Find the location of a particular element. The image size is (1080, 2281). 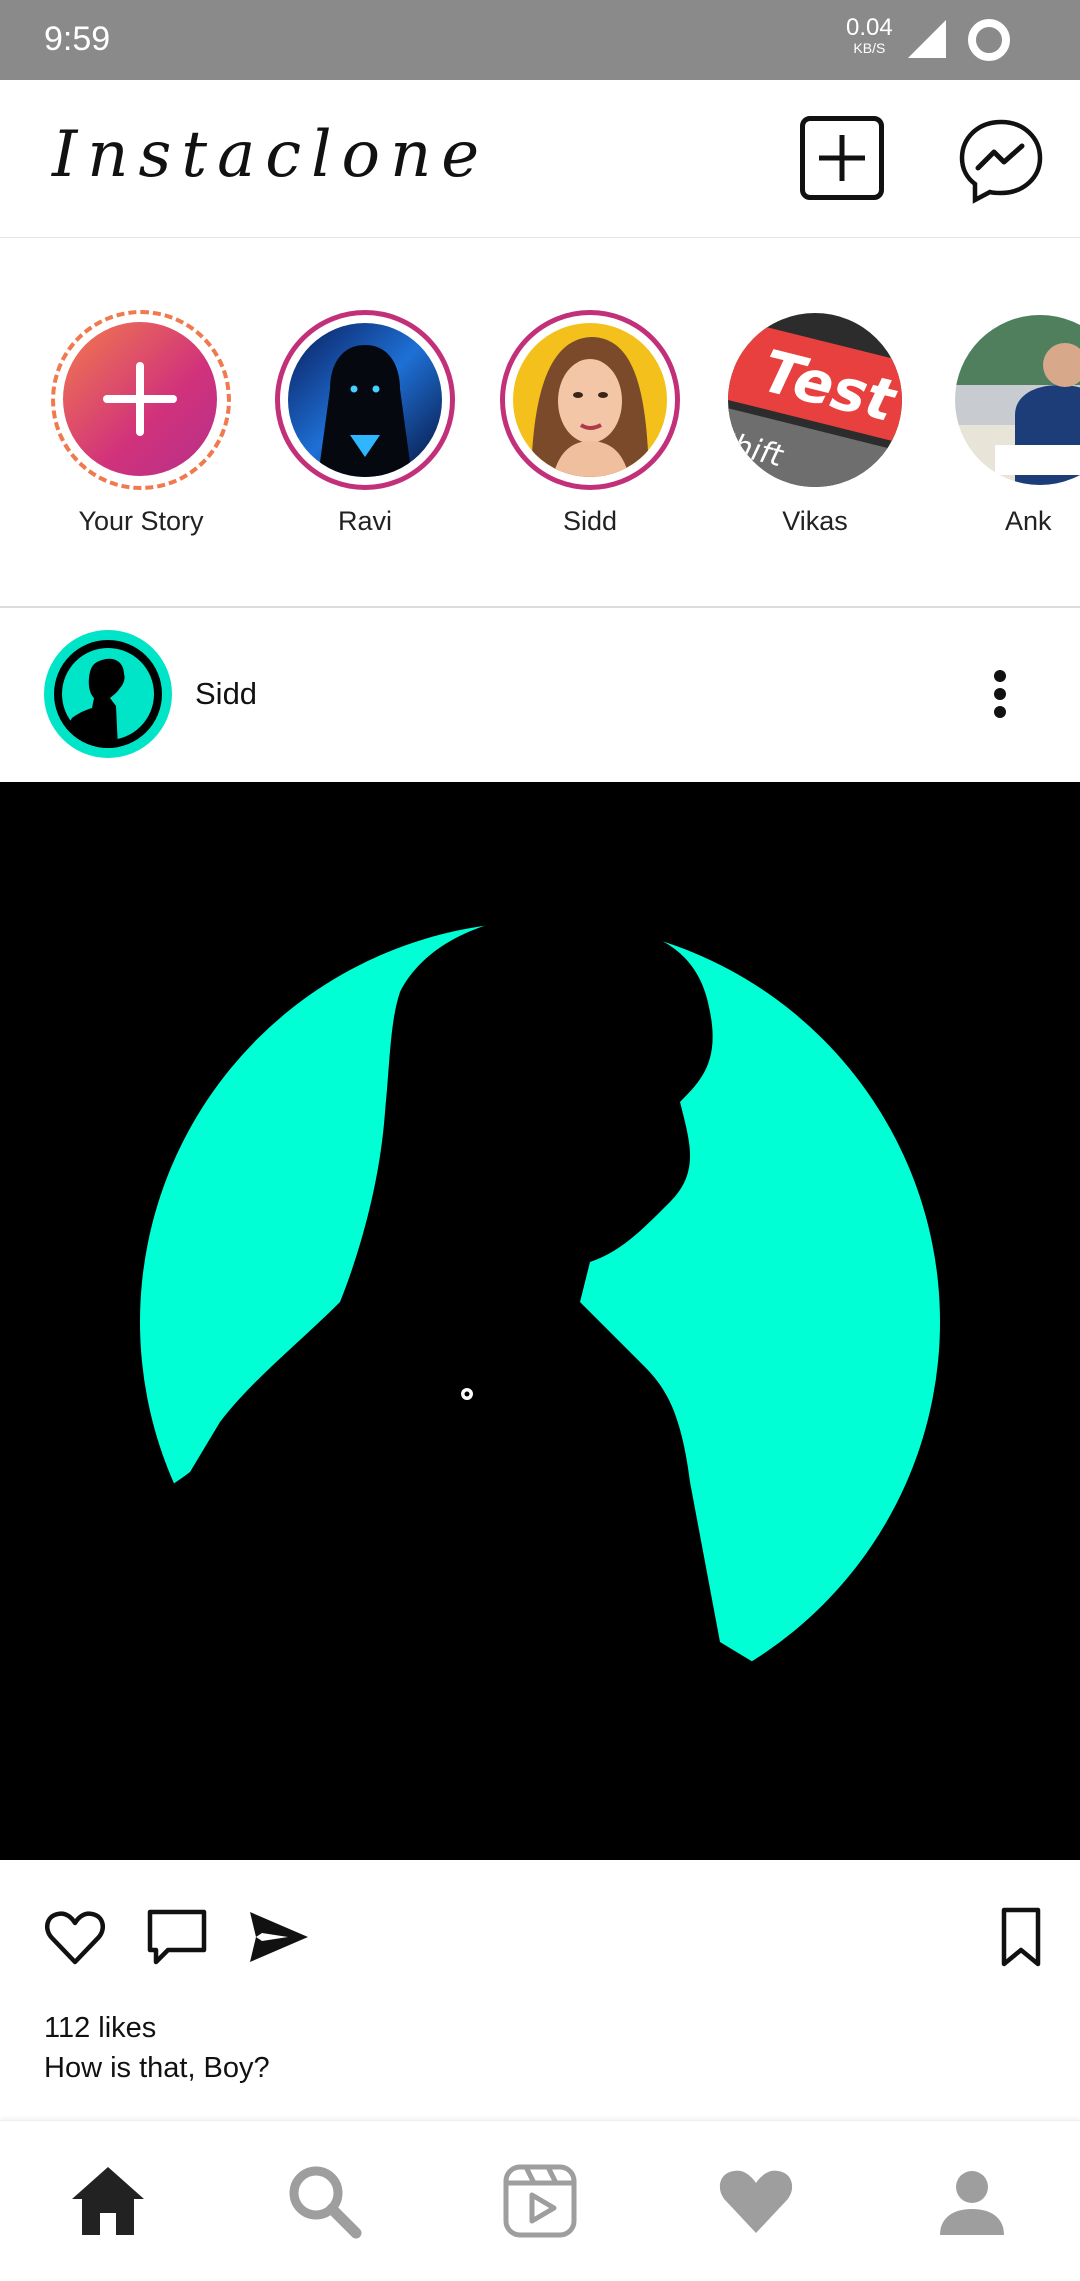

story-avatar-ravi is located at coordinates (365, 400).